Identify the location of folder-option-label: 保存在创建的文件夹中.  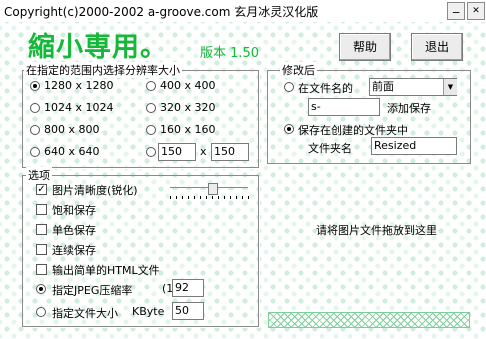
(353, 130).